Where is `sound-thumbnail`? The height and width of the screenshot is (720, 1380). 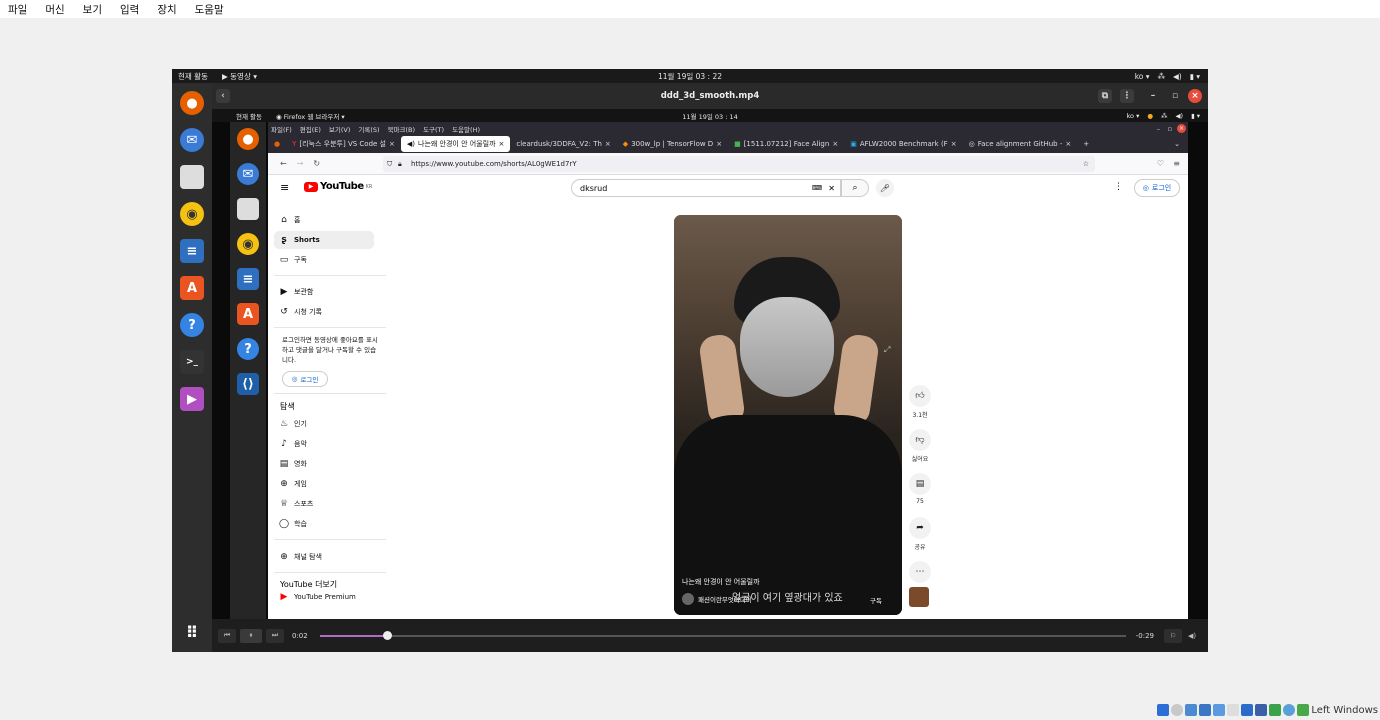 sound-thumbnail is located at coordinates (919, 597).